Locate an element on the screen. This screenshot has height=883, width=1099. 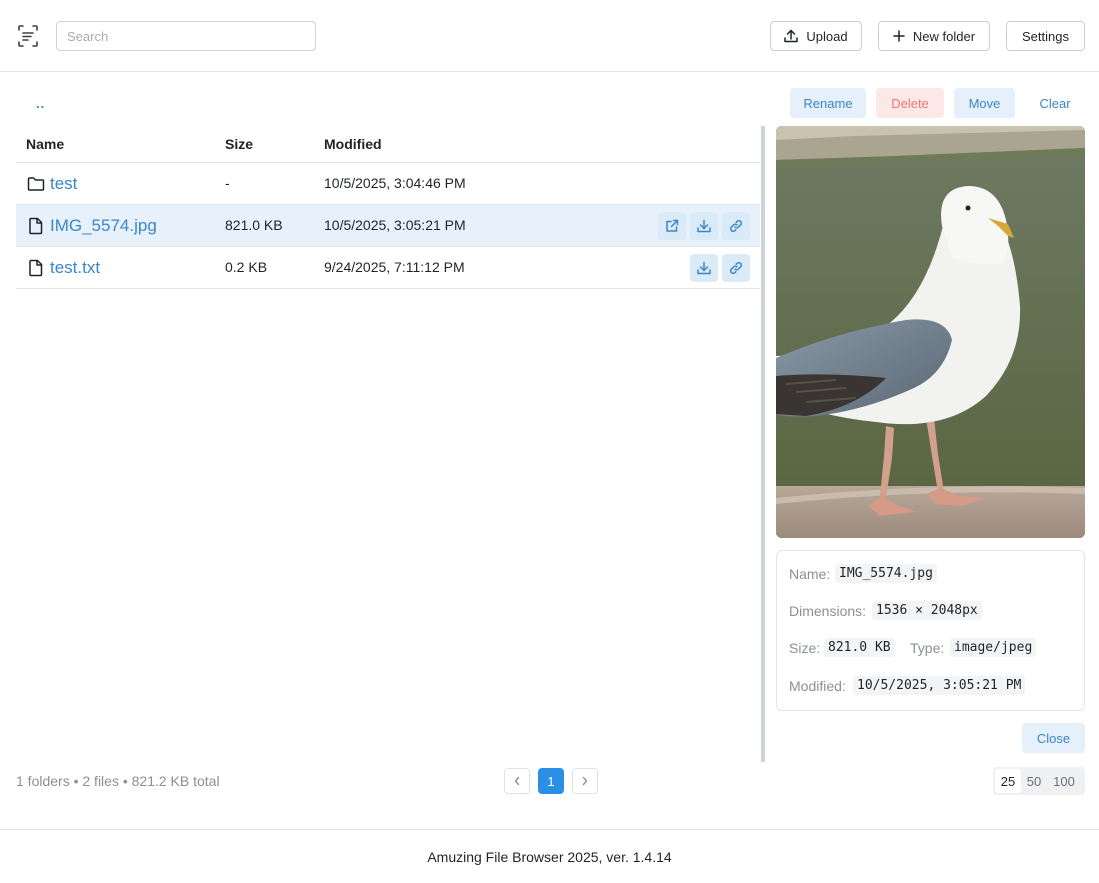
detail-modified-value: 10/5/2025, 3:05:21 PM is located at coordinates (939, 685).